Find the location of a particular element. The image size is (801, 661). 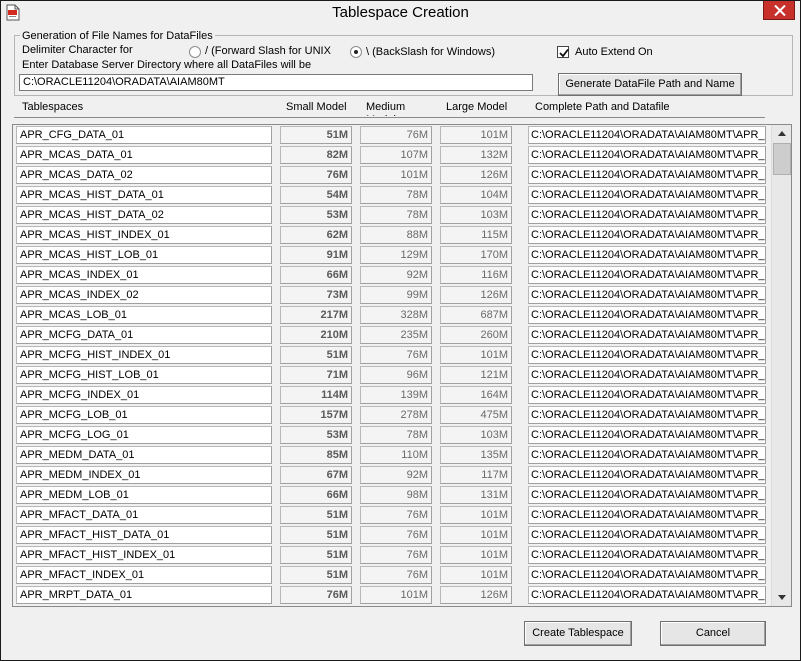

window-title: Tablespace Creation is located at coordinates (400, 12).